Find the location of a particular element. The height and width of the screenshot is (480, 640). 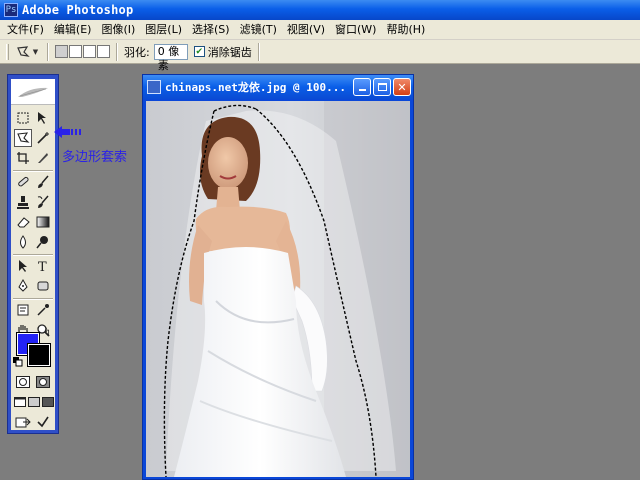

menu-file: 文件(F) is located at coordinates (25, 30).